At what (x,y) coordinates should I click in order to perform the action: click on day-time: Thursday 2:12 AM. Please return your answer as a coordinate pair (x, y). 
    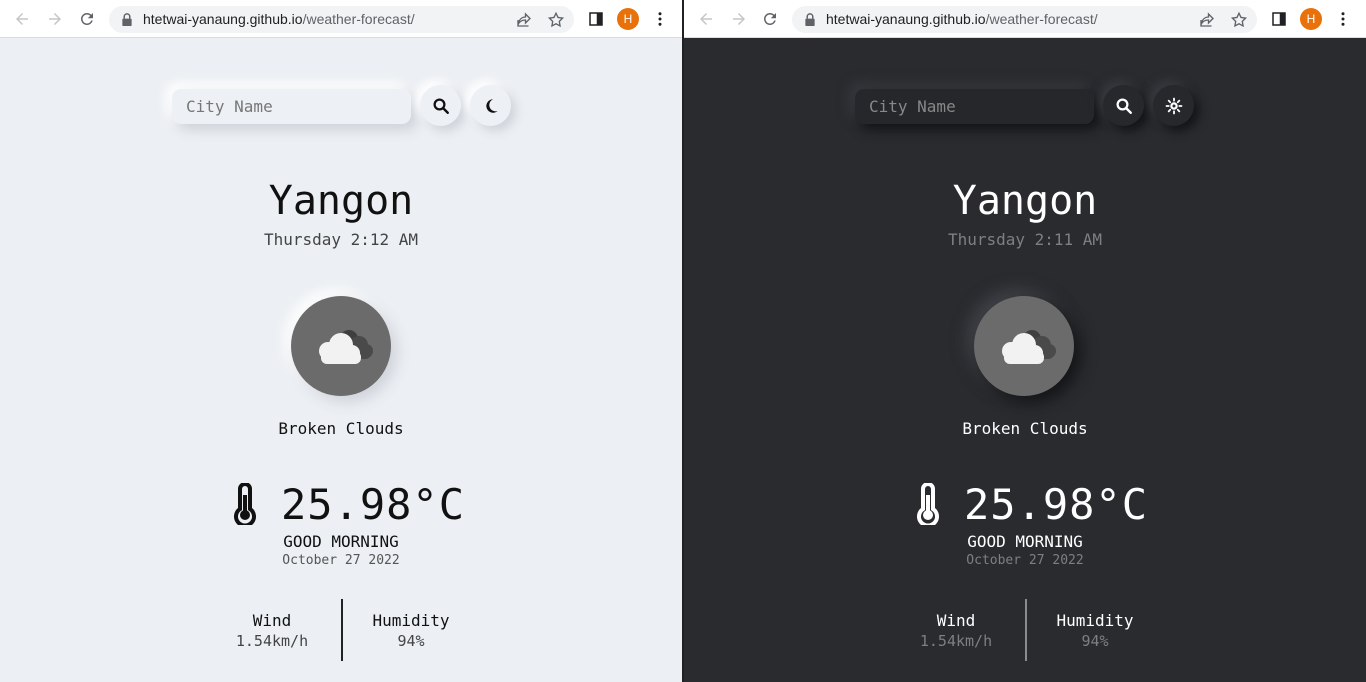
    Looking at the image, I should click on (341, 239).